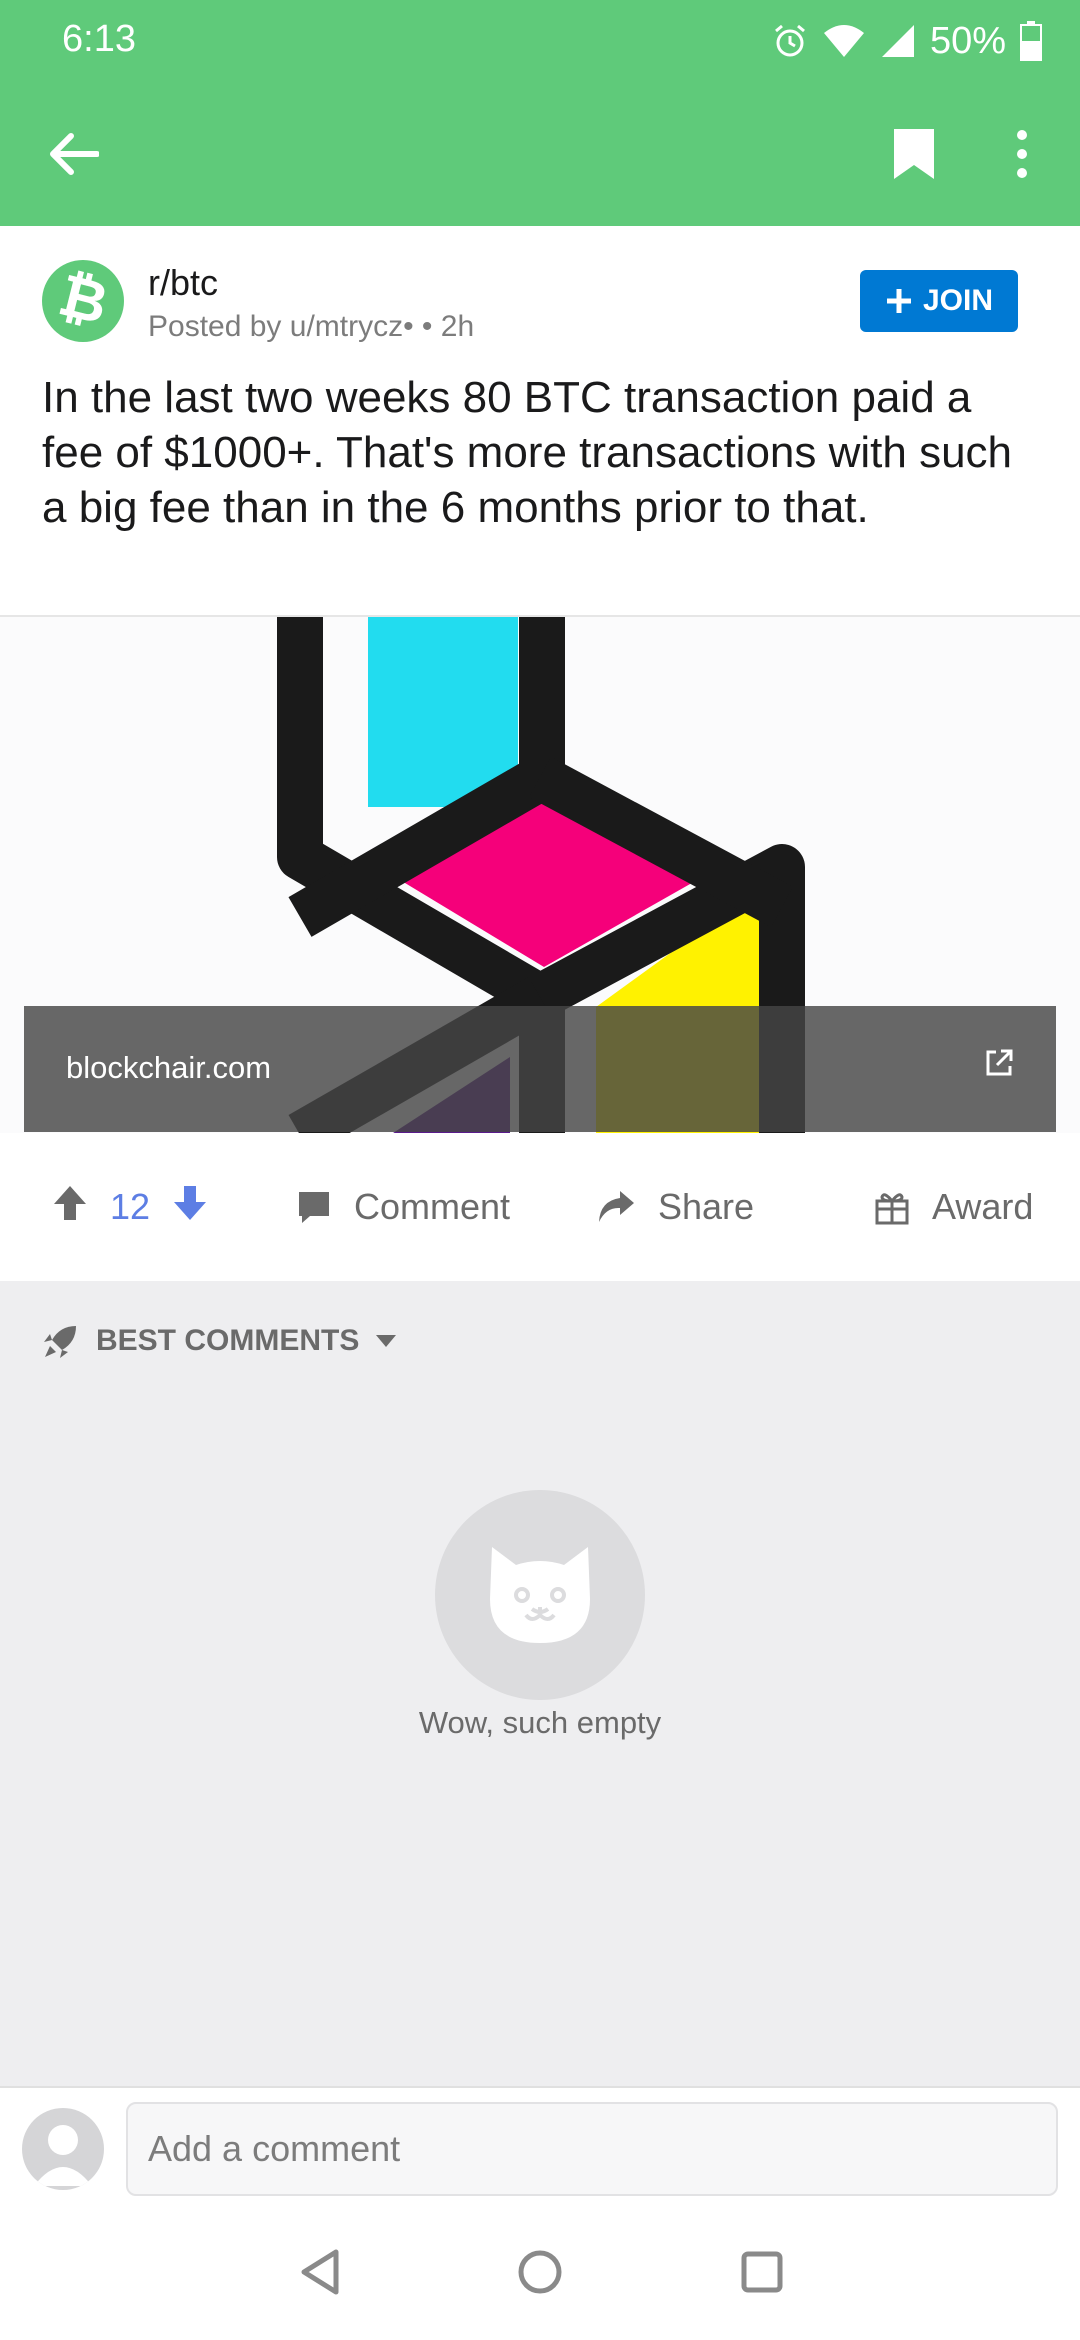 The image size is (1080, 2340). I want to click on upvote-icon, so click(70, 1207).